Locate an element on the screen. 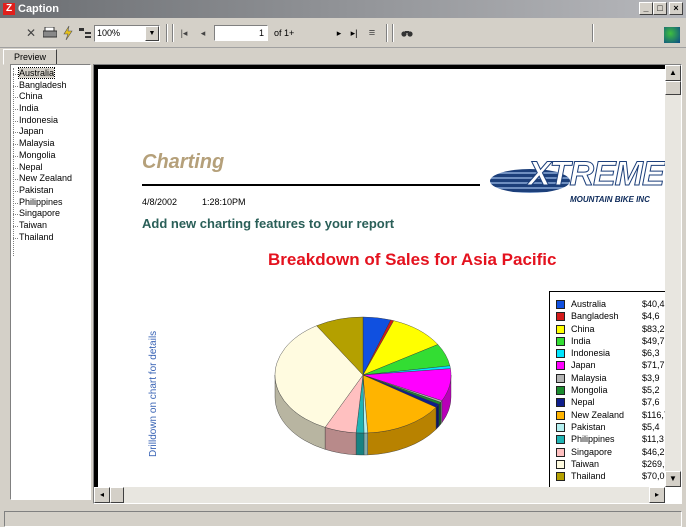 The image size is (686, 527). last-page-icon: ▸| is located at coordinates (354, 33).